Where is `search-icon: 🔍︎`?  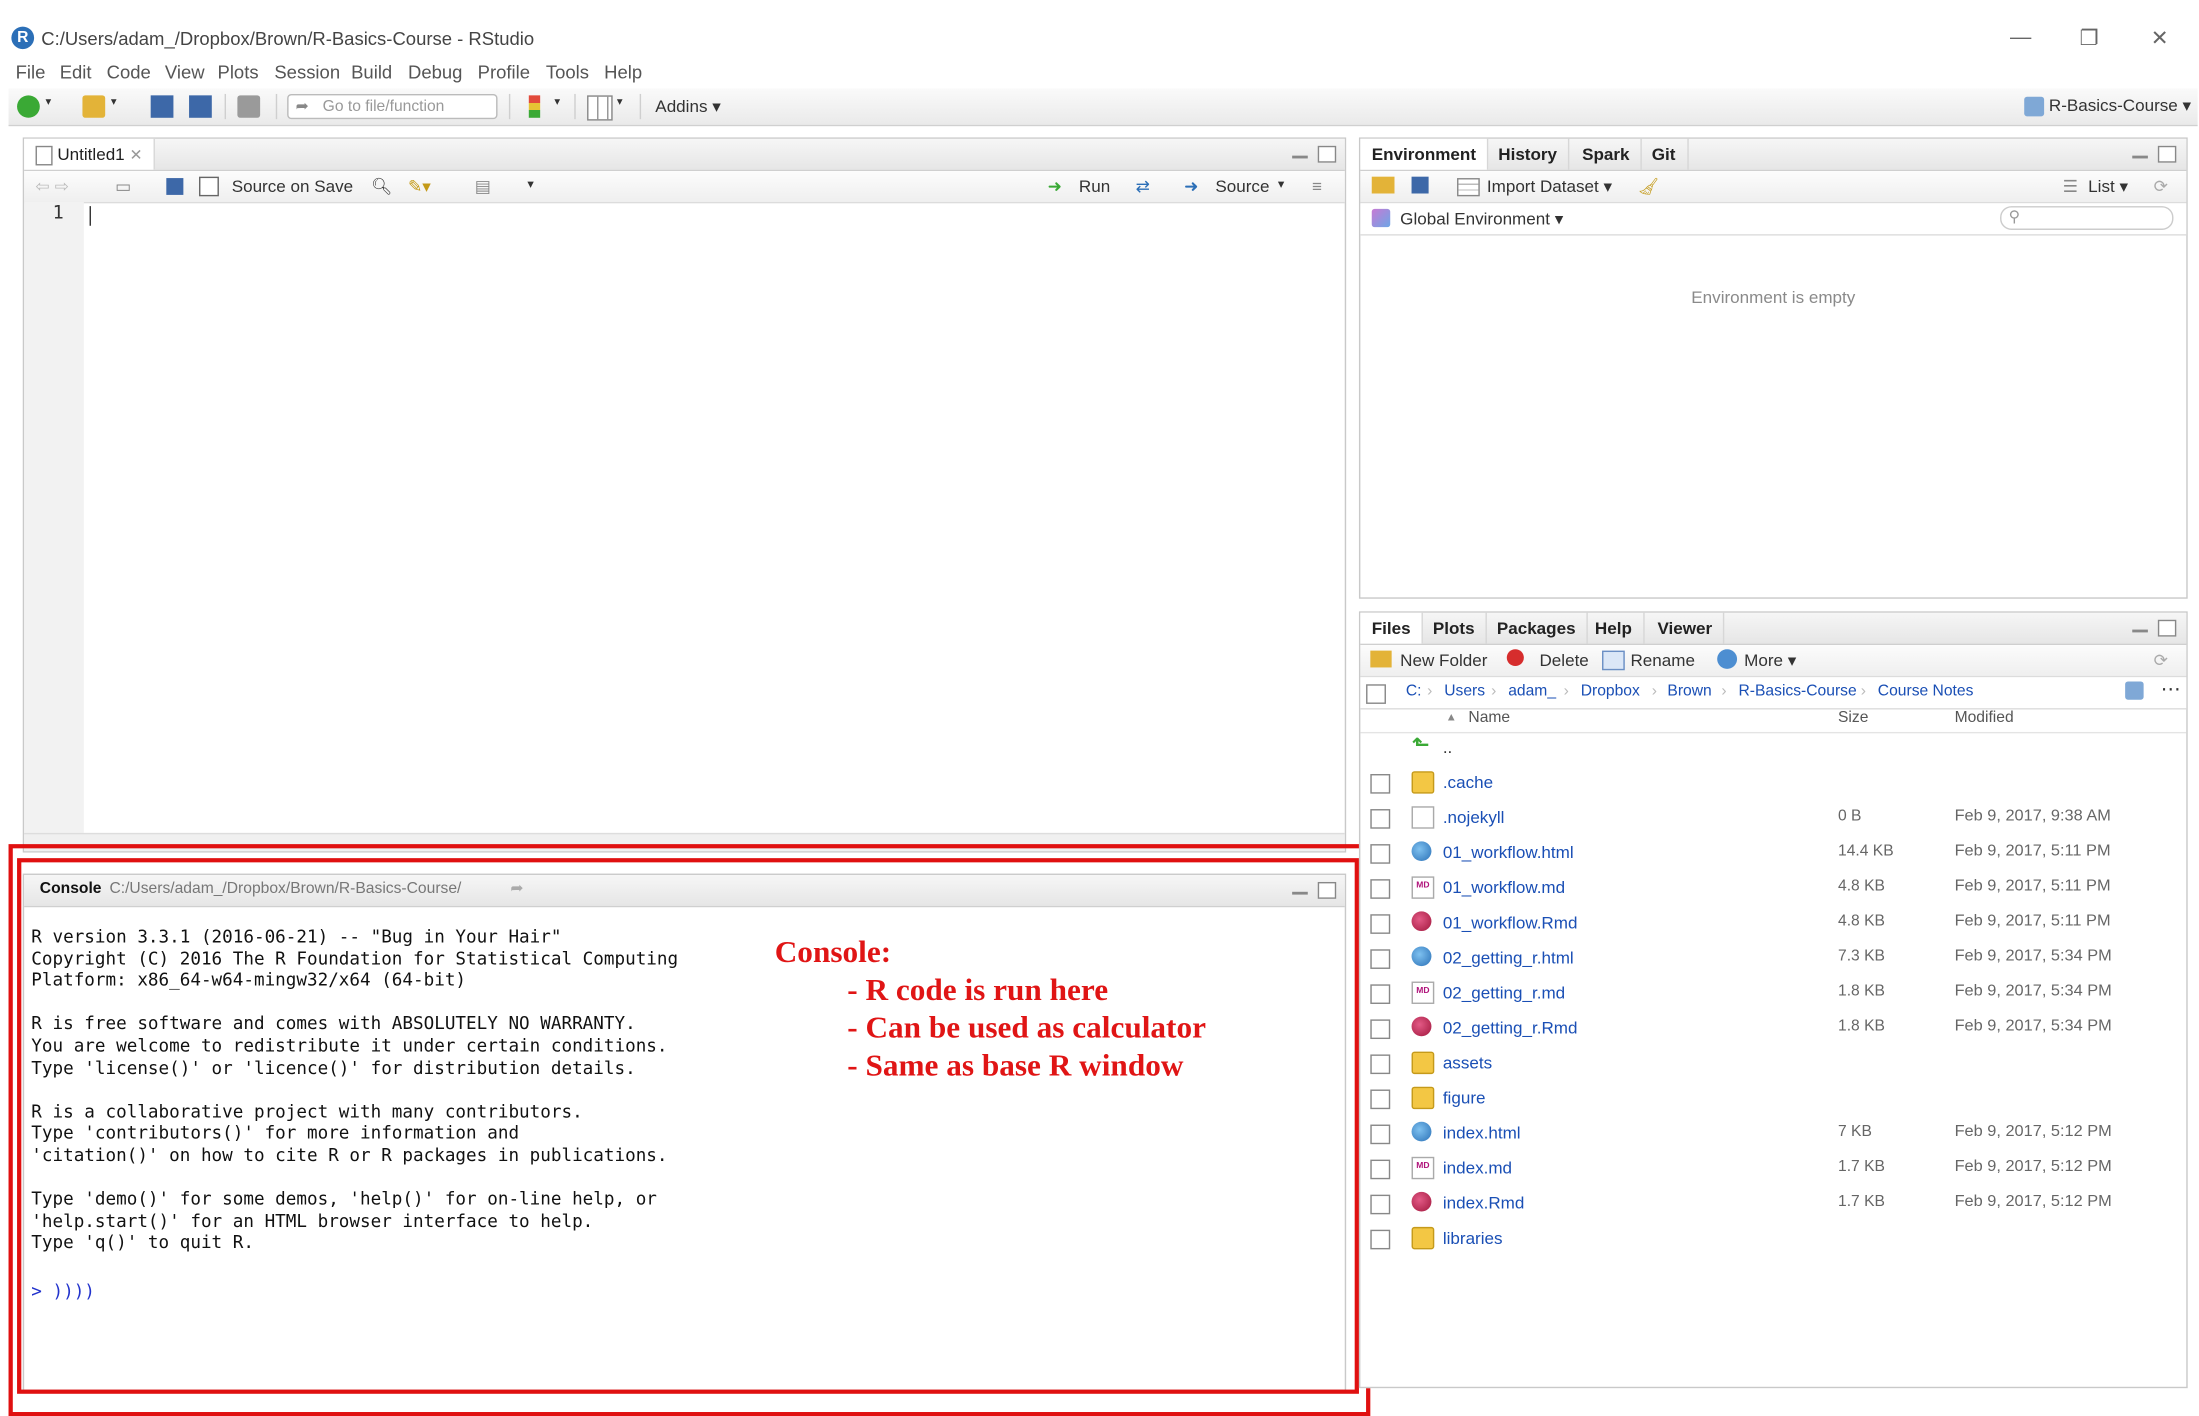
search-icon: 🔍︎ is located at coordinates (382, 187).